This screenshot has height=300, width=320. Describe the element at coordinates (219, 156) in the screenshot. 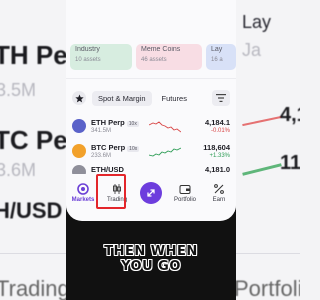

I see `market-change: +1.33%` at that location.